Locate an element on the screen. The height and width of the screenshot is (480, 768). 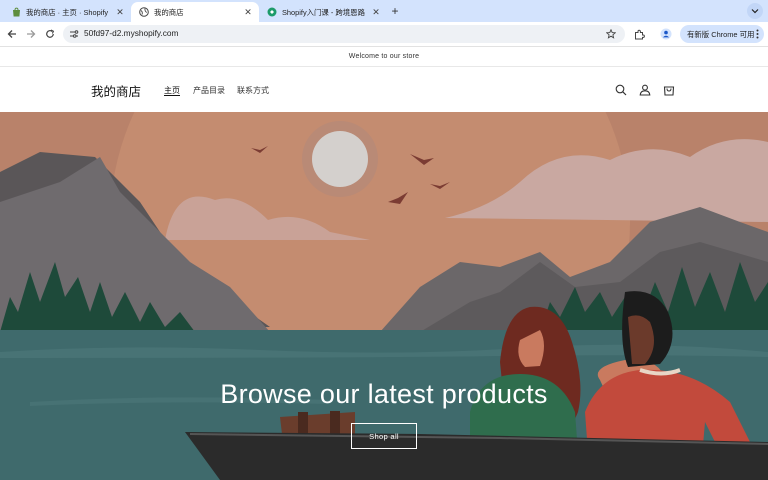
back-button is located at coordinates (12, 34).